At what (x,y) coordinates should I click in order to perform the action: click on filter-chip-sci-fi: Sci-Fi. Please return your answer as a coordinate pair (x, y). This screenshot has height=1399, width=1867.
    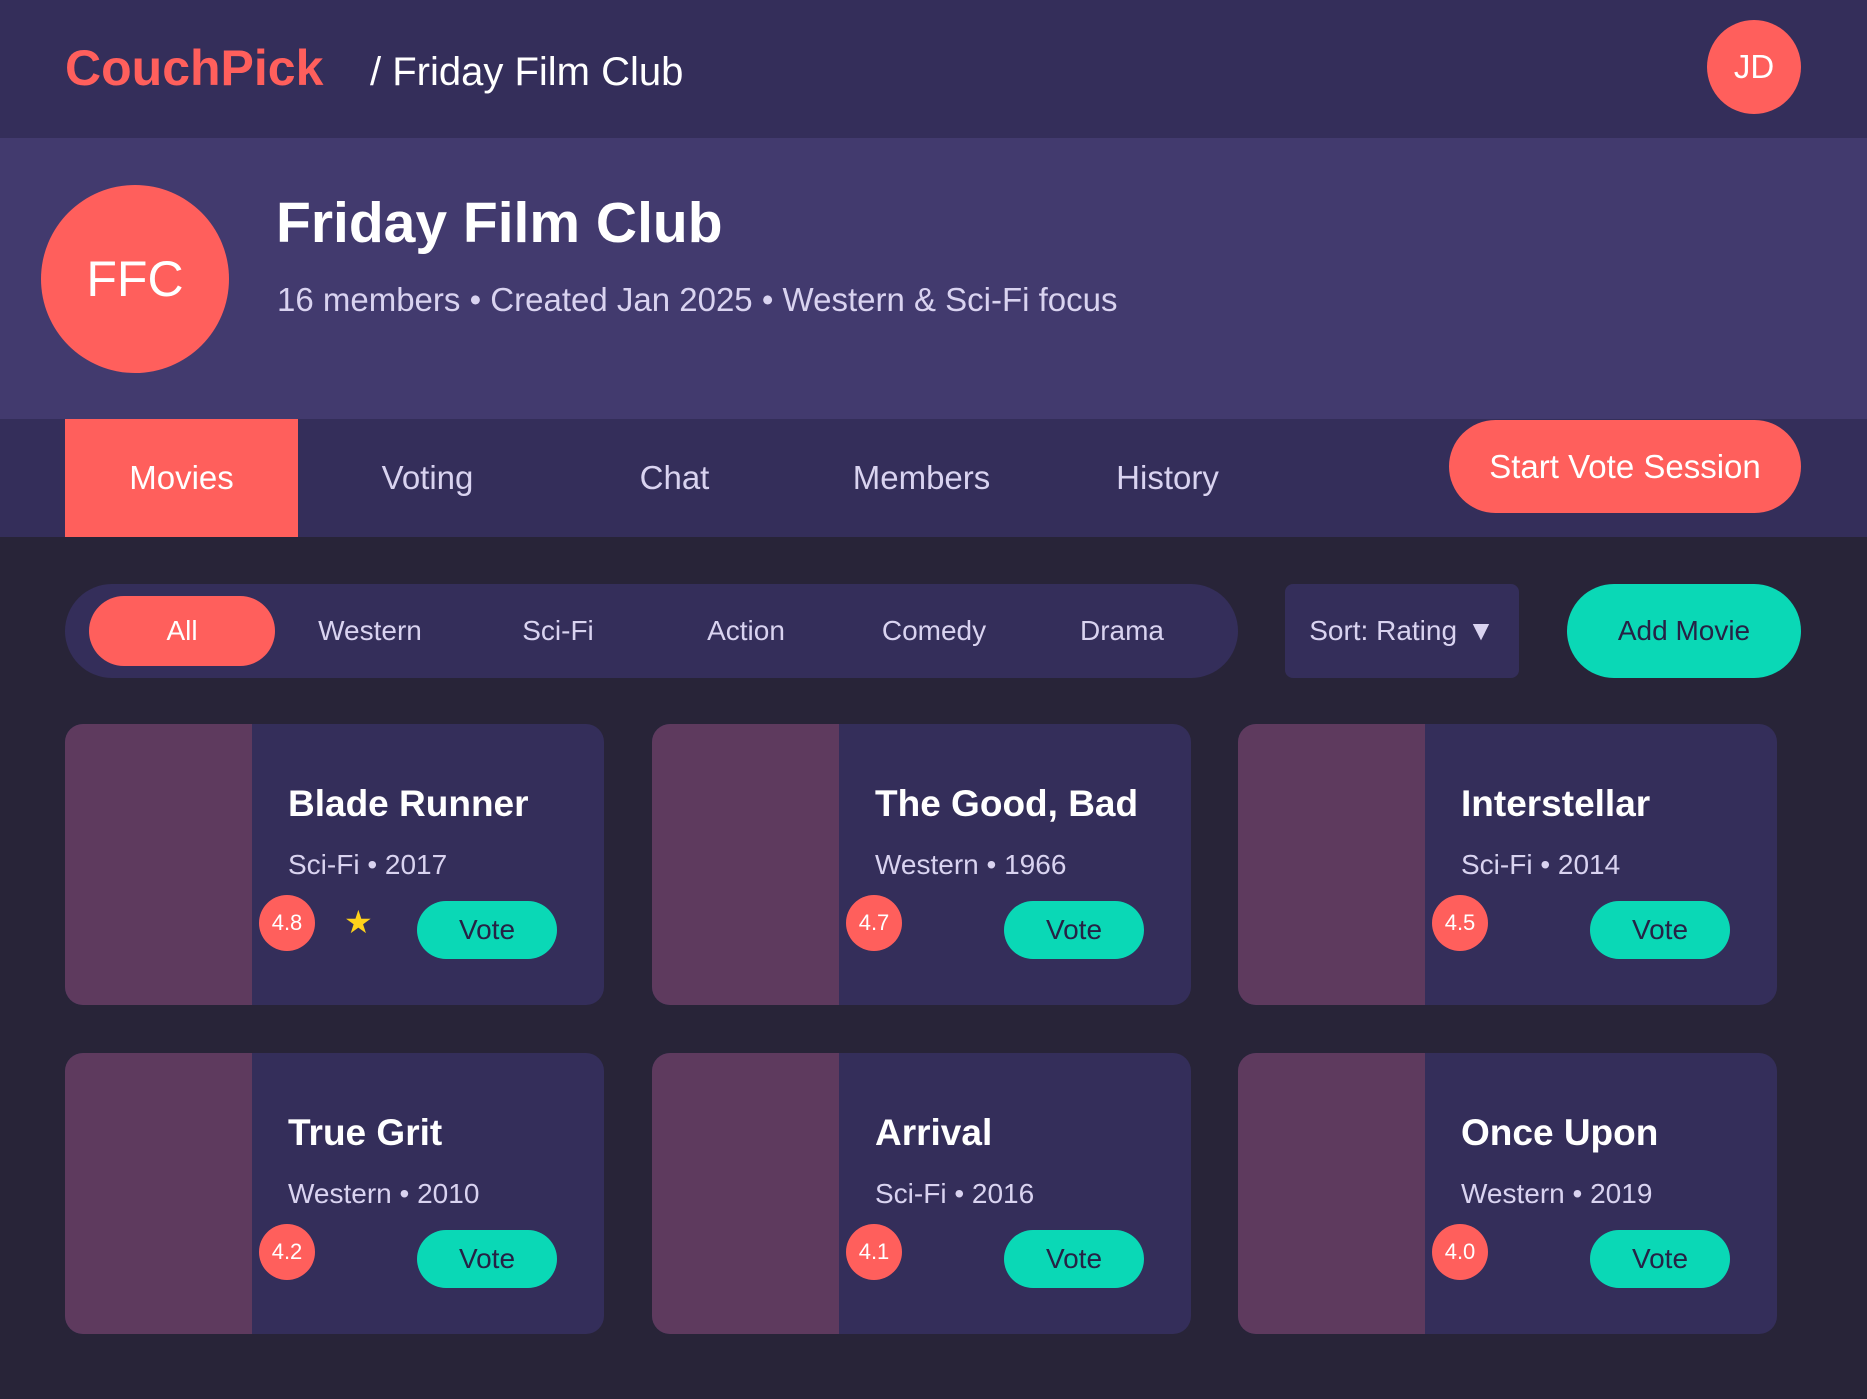
    Looking at the image, I should click on (558, 631).